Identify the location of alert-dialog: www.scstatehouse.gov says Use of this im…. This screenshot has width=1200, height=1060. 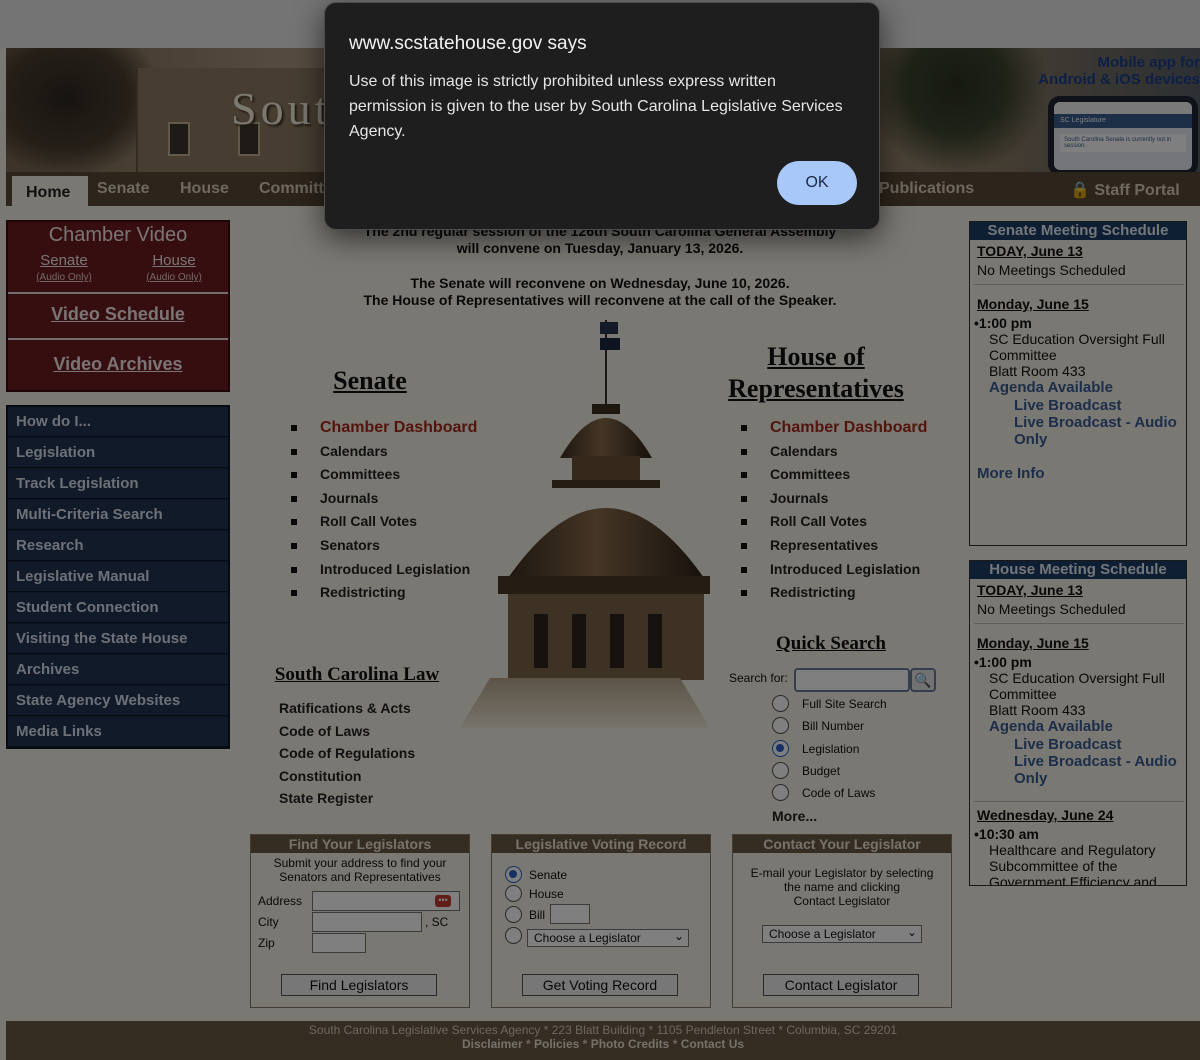
(602, 116).